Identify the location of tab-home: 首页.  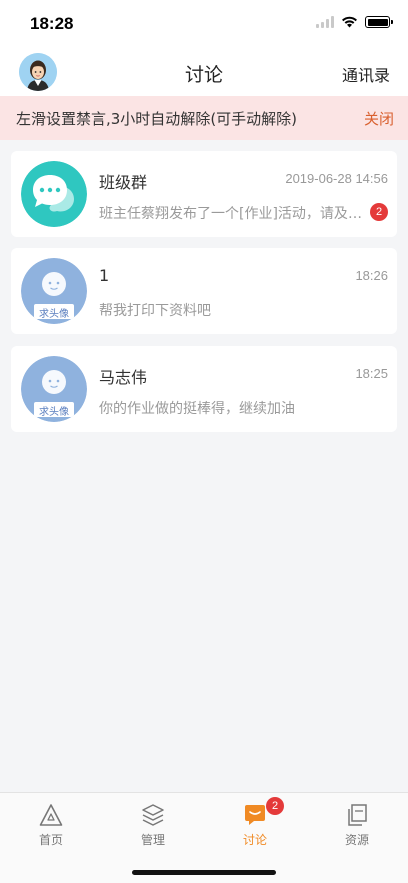
(51, 825).